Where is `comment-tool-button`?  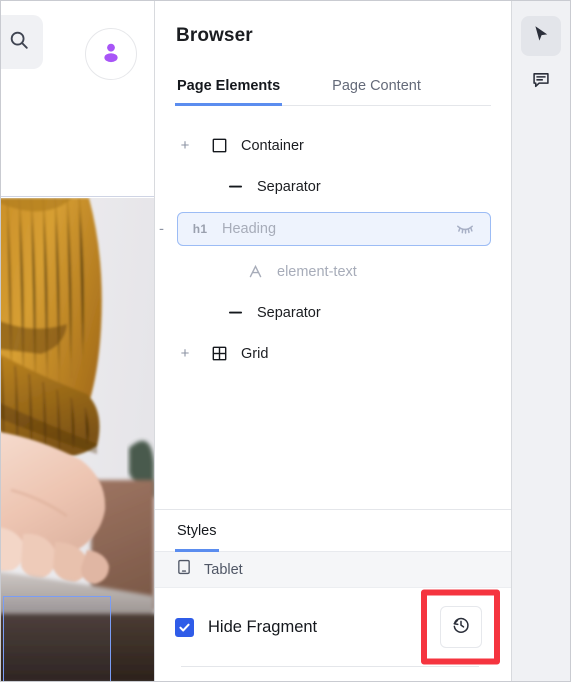 comment-tool-button is located at coordinates (541, 82).